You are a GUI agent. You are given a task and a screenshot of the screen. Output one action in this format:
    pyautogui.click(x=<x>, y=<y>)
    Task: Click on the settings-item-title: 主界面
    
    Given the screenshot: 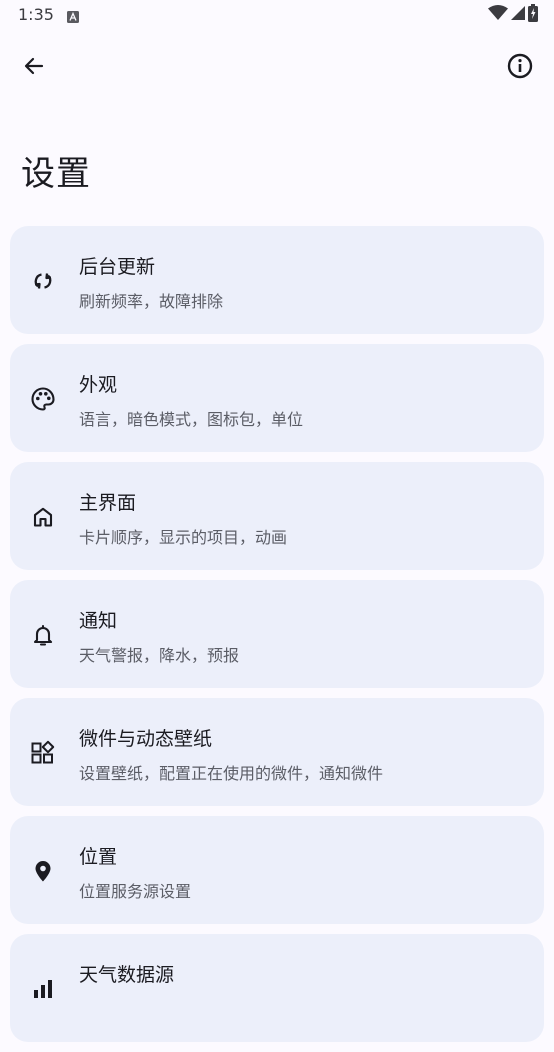 What is the action you would take?
    pyautogui.click(x=108, y=503)
    